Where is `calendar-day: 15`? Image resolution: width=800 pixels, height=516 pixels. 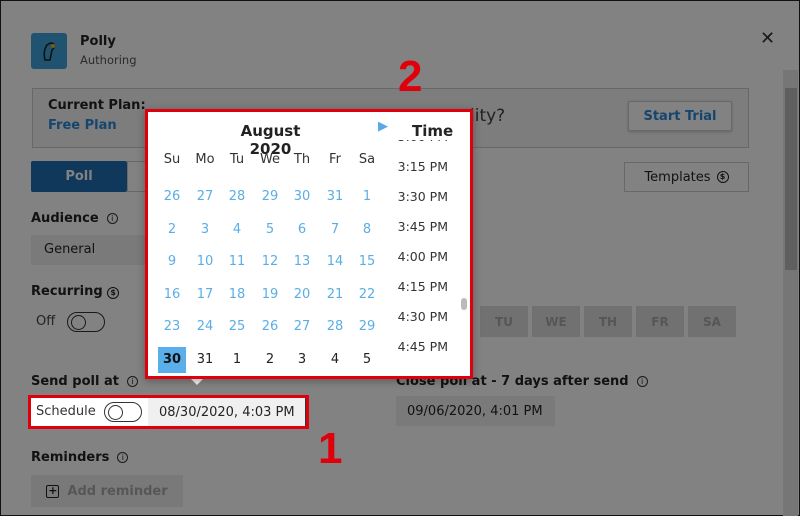 calendar-day: 15 is located at coordinates (367, 262).